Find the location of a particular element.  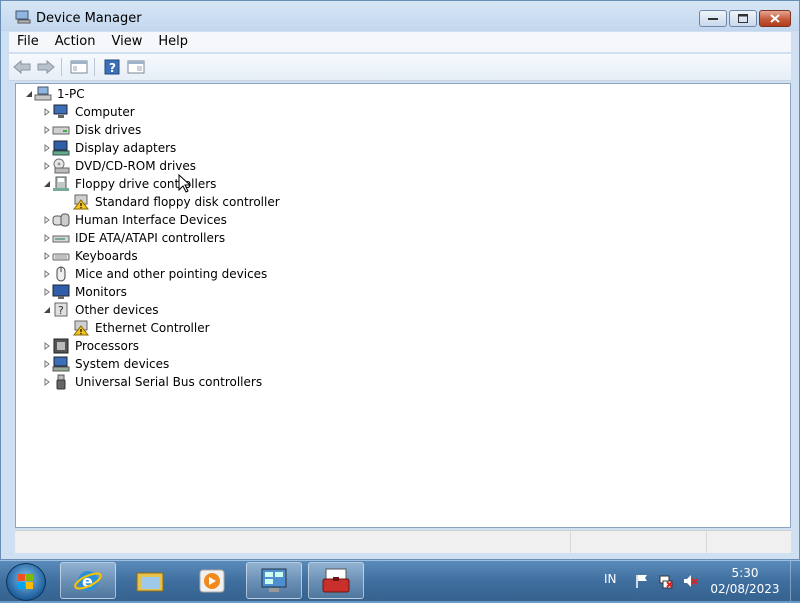

back-button is located at coordinates (22, 67).